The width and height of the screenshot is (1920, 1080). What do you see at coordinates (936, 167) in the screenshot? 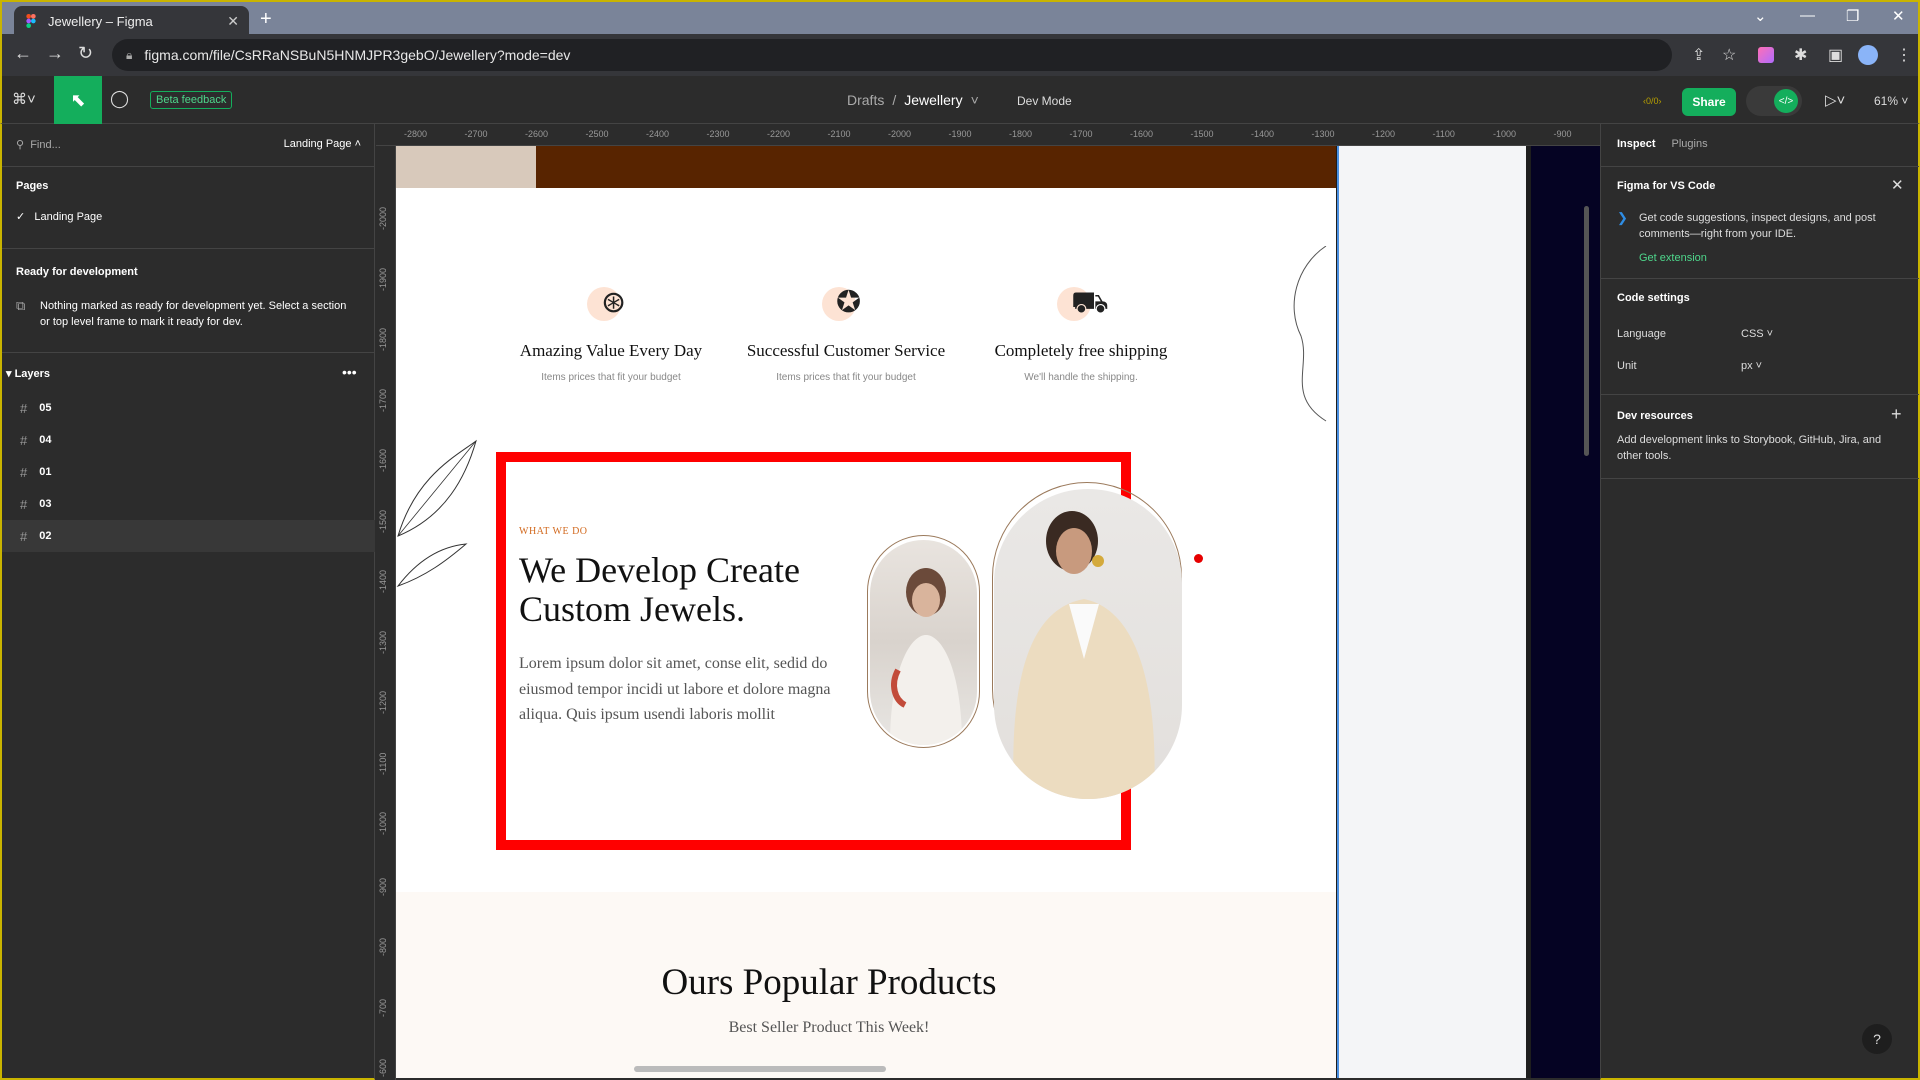
I see `hero-banner-strip` at bounding box center [936, 167].